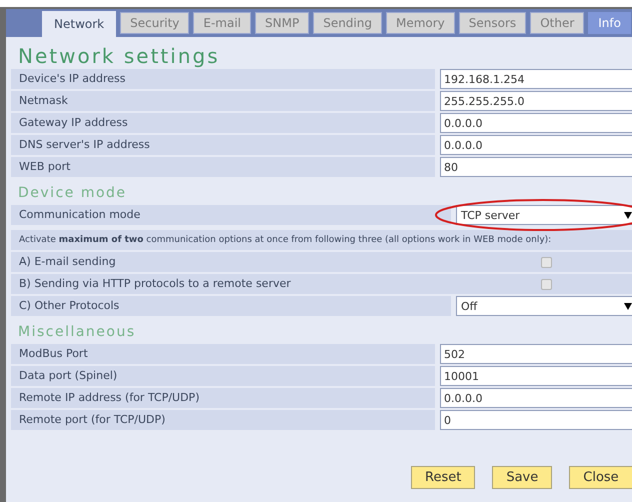 This screenshot has width=632, height=502. What do you see at coordinates (600, 477) in the screenshot?
I see `action-button: Close` at bounding box center [600, 477].